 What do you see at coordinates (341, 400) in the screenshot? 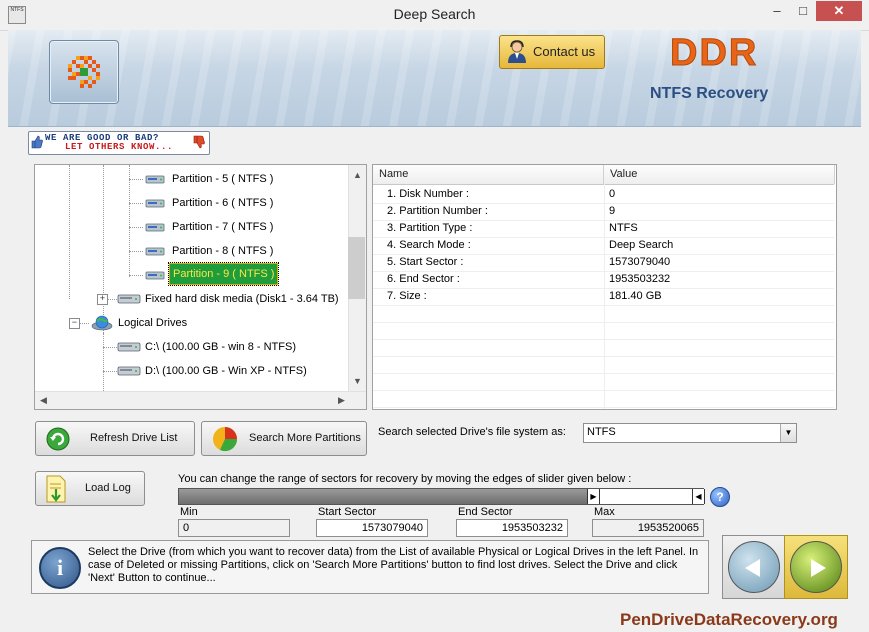
I see `scroll-right-icon: ▶` at bounding box center [341, 400].